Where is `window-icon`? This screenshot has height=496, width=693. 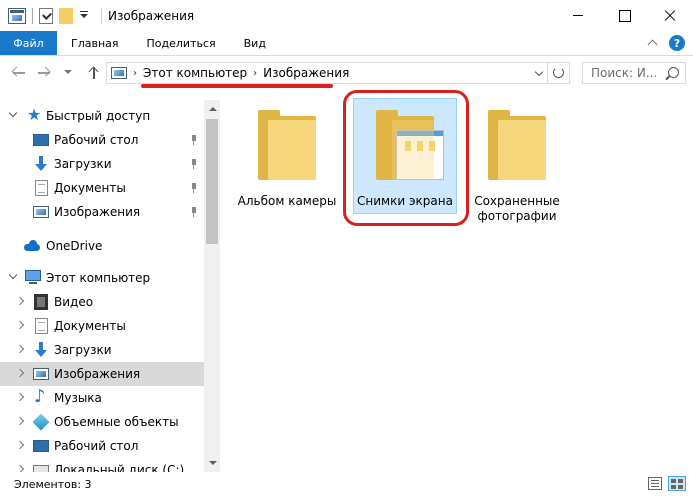
window-icon is located at coordinates (17, 15).